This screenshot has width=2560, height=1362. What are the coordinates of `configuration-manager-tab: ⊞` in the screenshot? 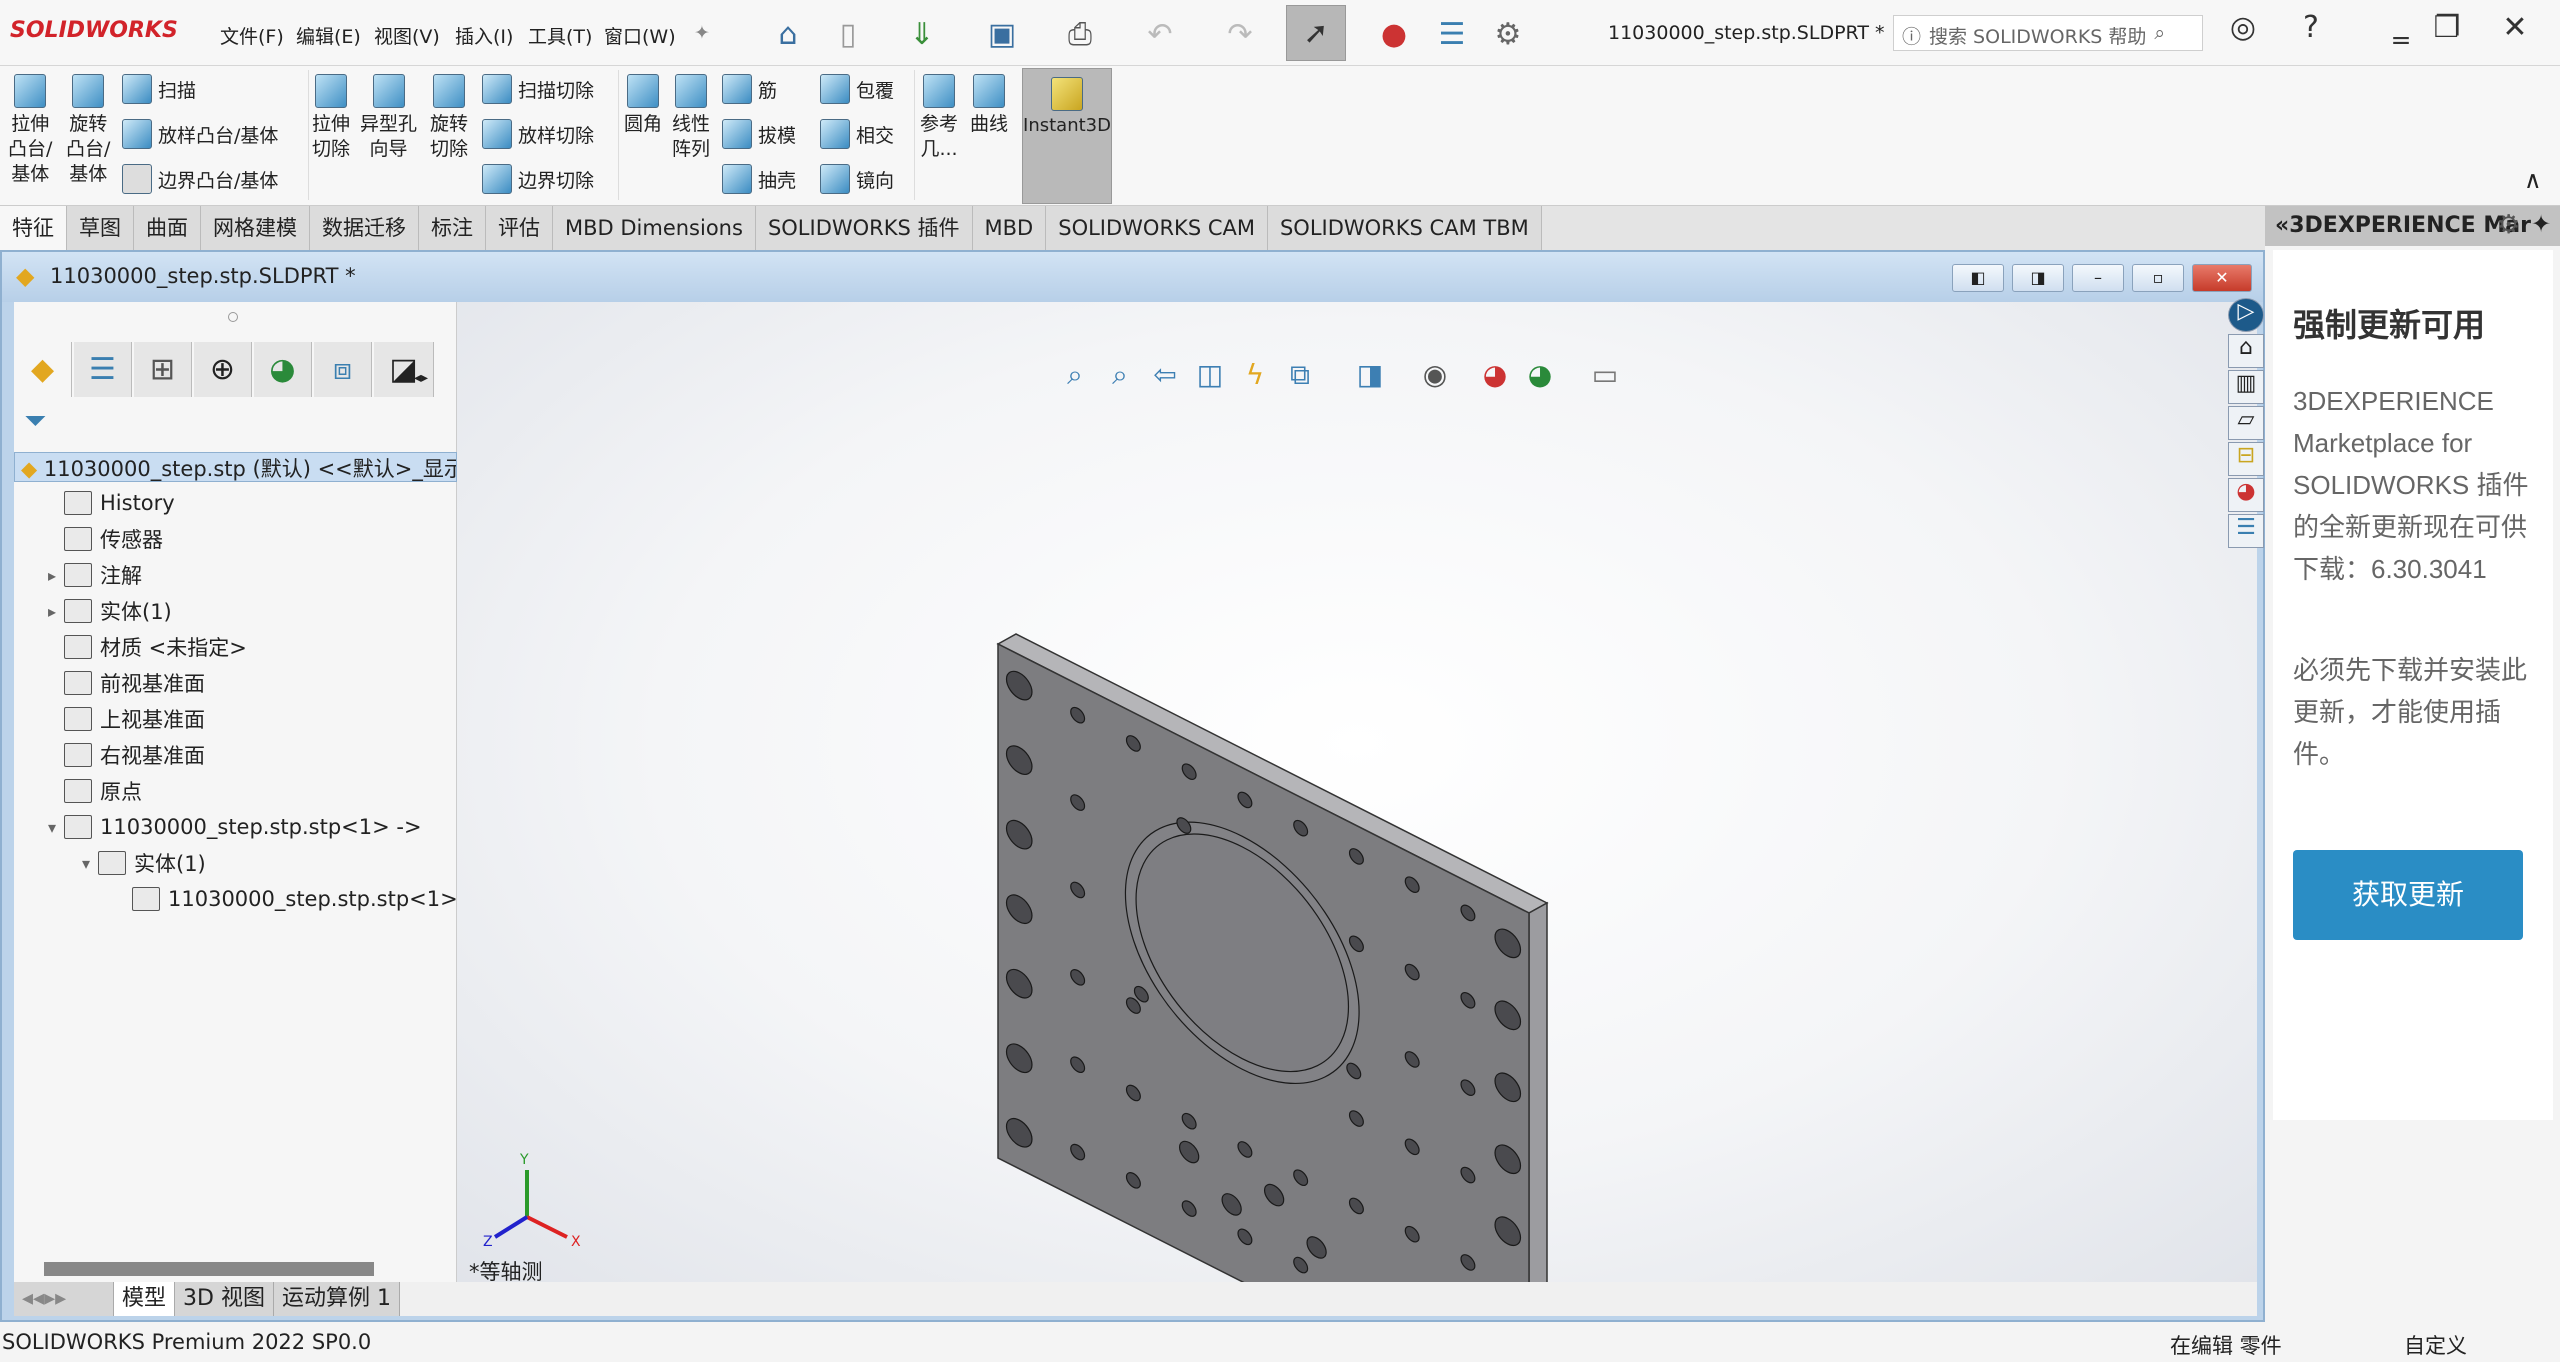 It's located at (163, 369).